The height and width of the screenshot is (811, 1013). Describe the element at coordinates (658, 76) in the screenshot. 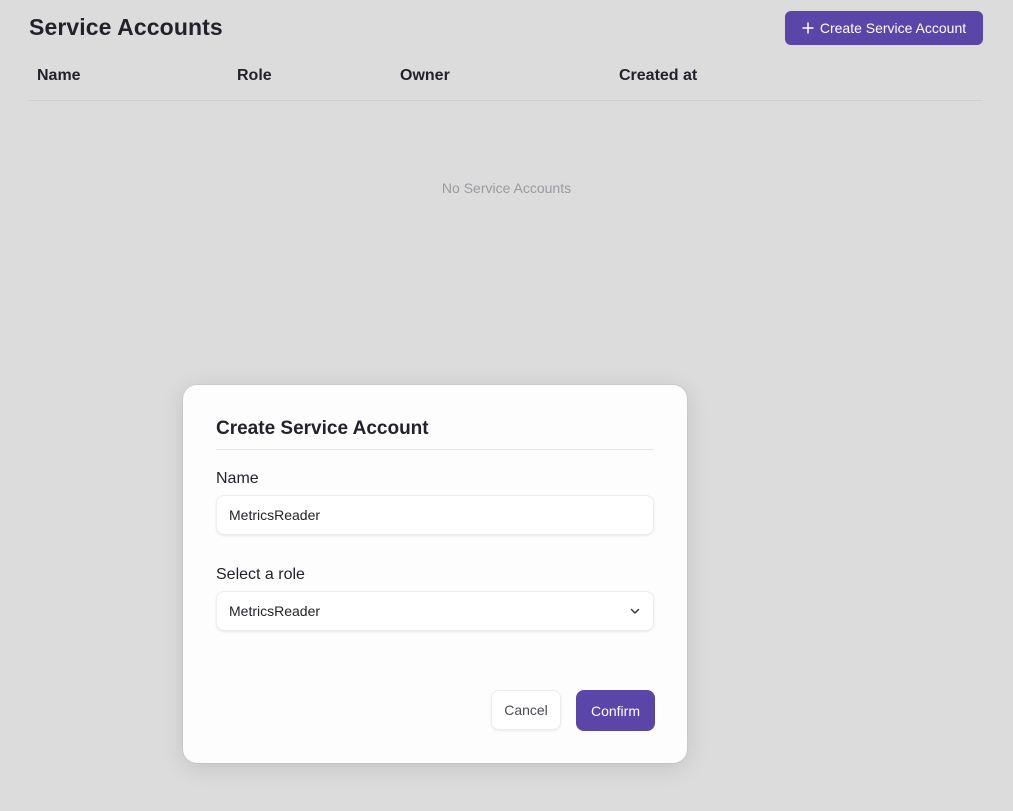

I see `column-header-created-at: Created at` at that location.